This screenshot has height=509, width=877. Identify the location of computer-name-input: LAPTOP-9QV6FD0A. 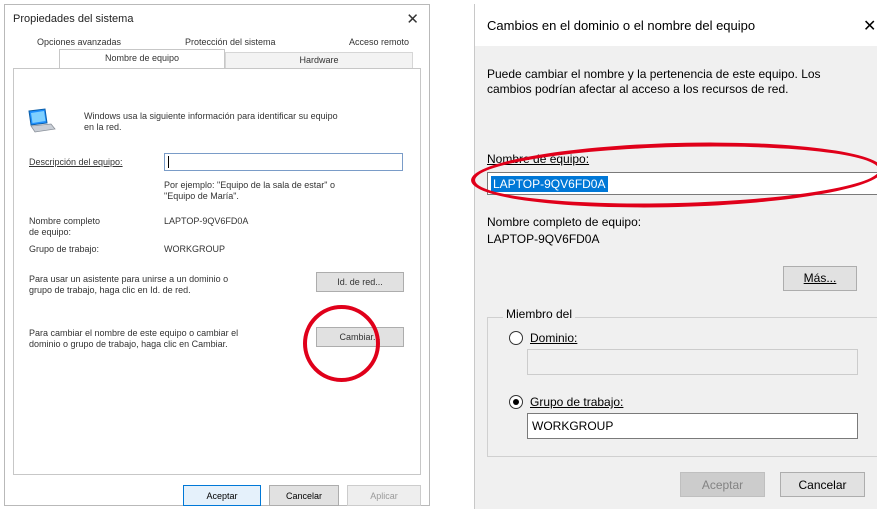
(682, 183).